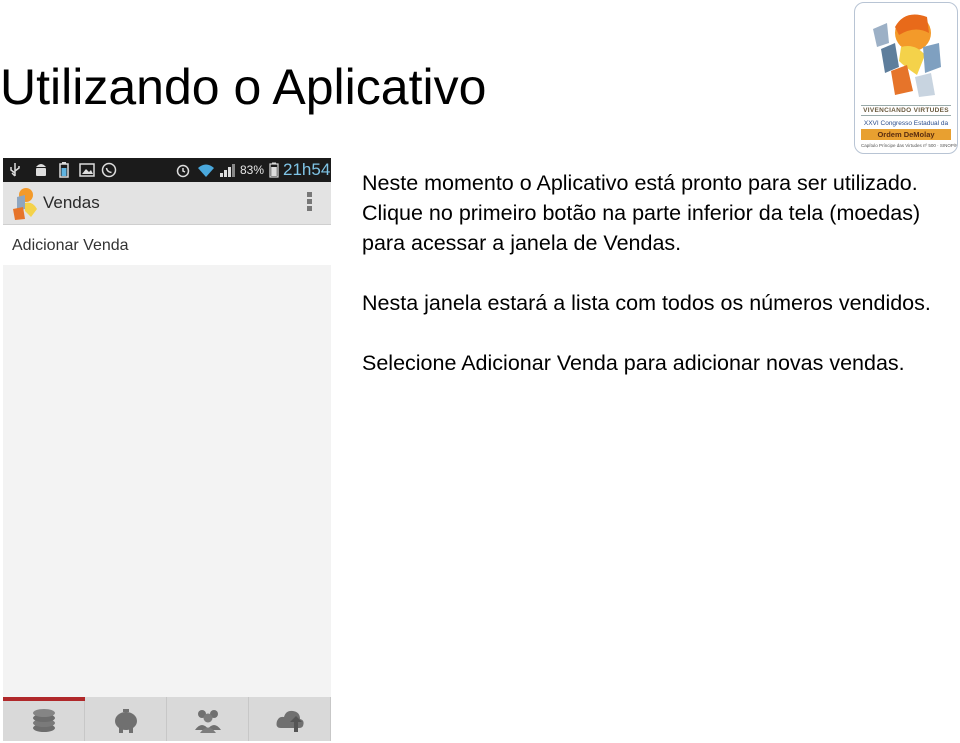 This screenshot has height=743, width=960. Describe the element at coordinates (64, 170) in the screenshot. I see `battery-saver-icon` at that location.